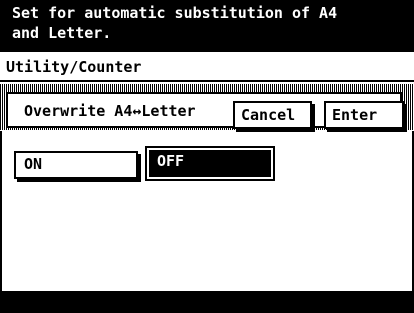 This screenshot has height=313, width=414. I want to click on message-line-2: and Letter., so click(62, 33).